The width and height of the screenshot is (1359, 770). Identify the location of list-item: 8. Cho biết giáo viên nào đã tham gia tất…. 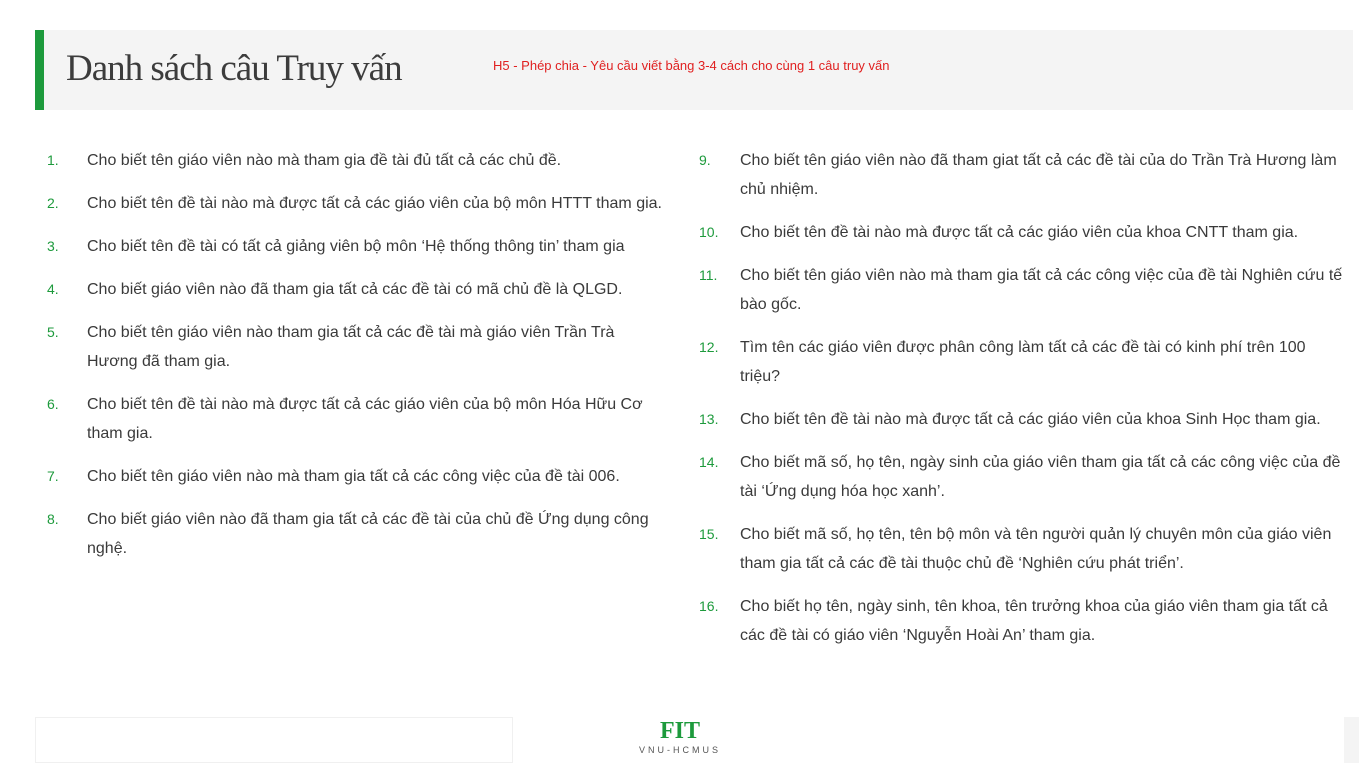
(357, 534).